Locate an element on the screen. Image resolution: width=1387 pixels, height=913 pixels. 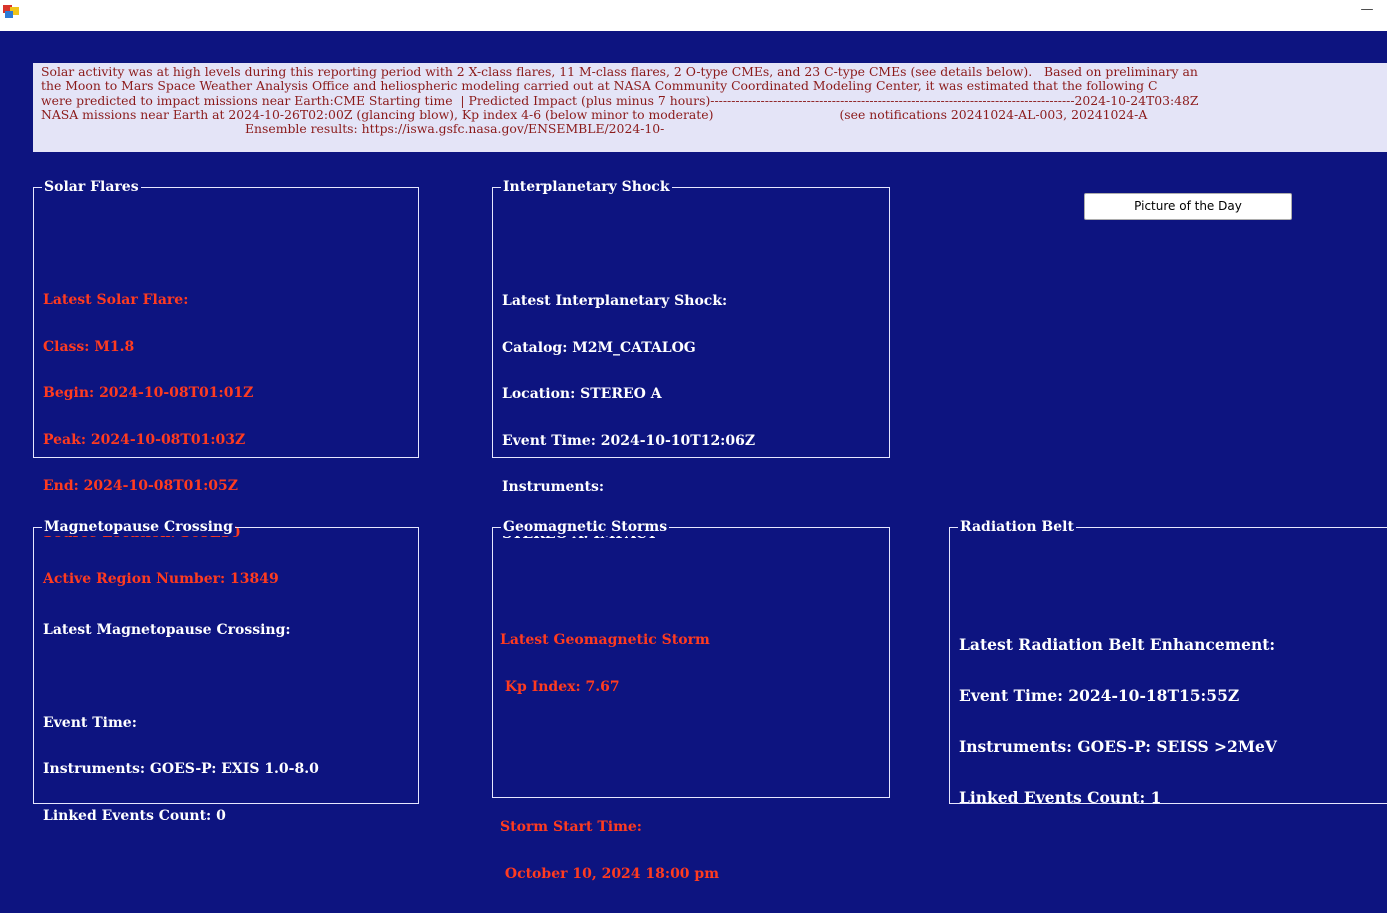
shock-location: Location: STEREO A is located at coordinates (582, 394).